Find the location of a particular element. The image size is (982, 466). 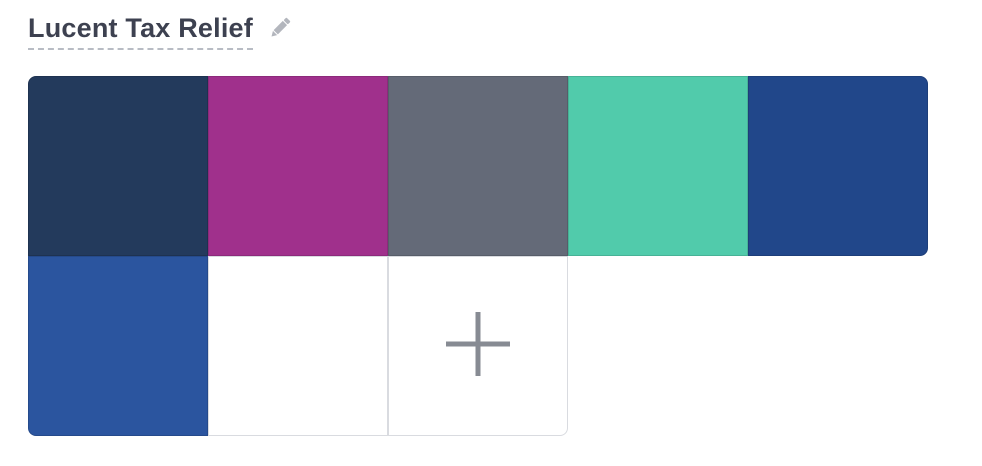

add-color-button is located at coordinates (478, 346).